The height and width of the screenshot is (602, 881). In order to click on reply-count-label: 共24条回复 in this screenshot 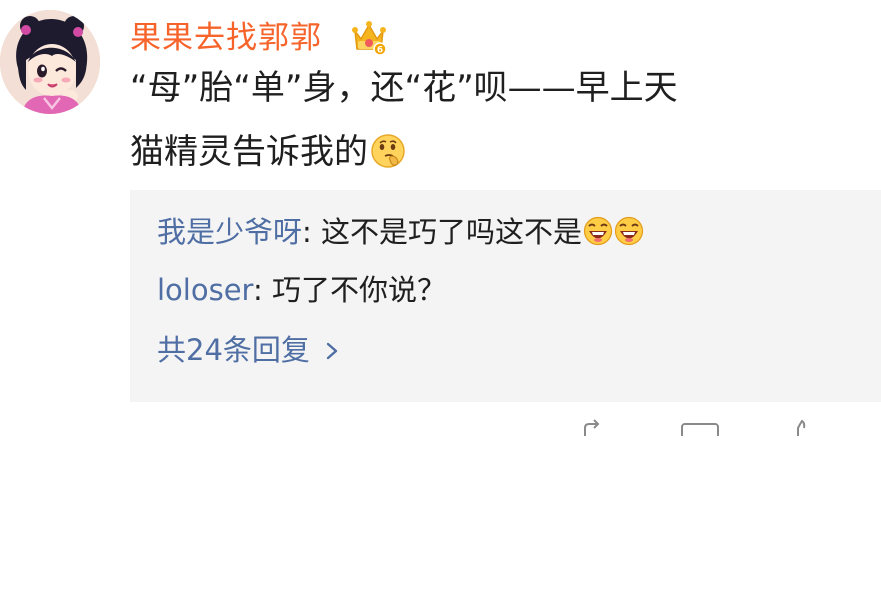, I will do `click(233, 350)`.